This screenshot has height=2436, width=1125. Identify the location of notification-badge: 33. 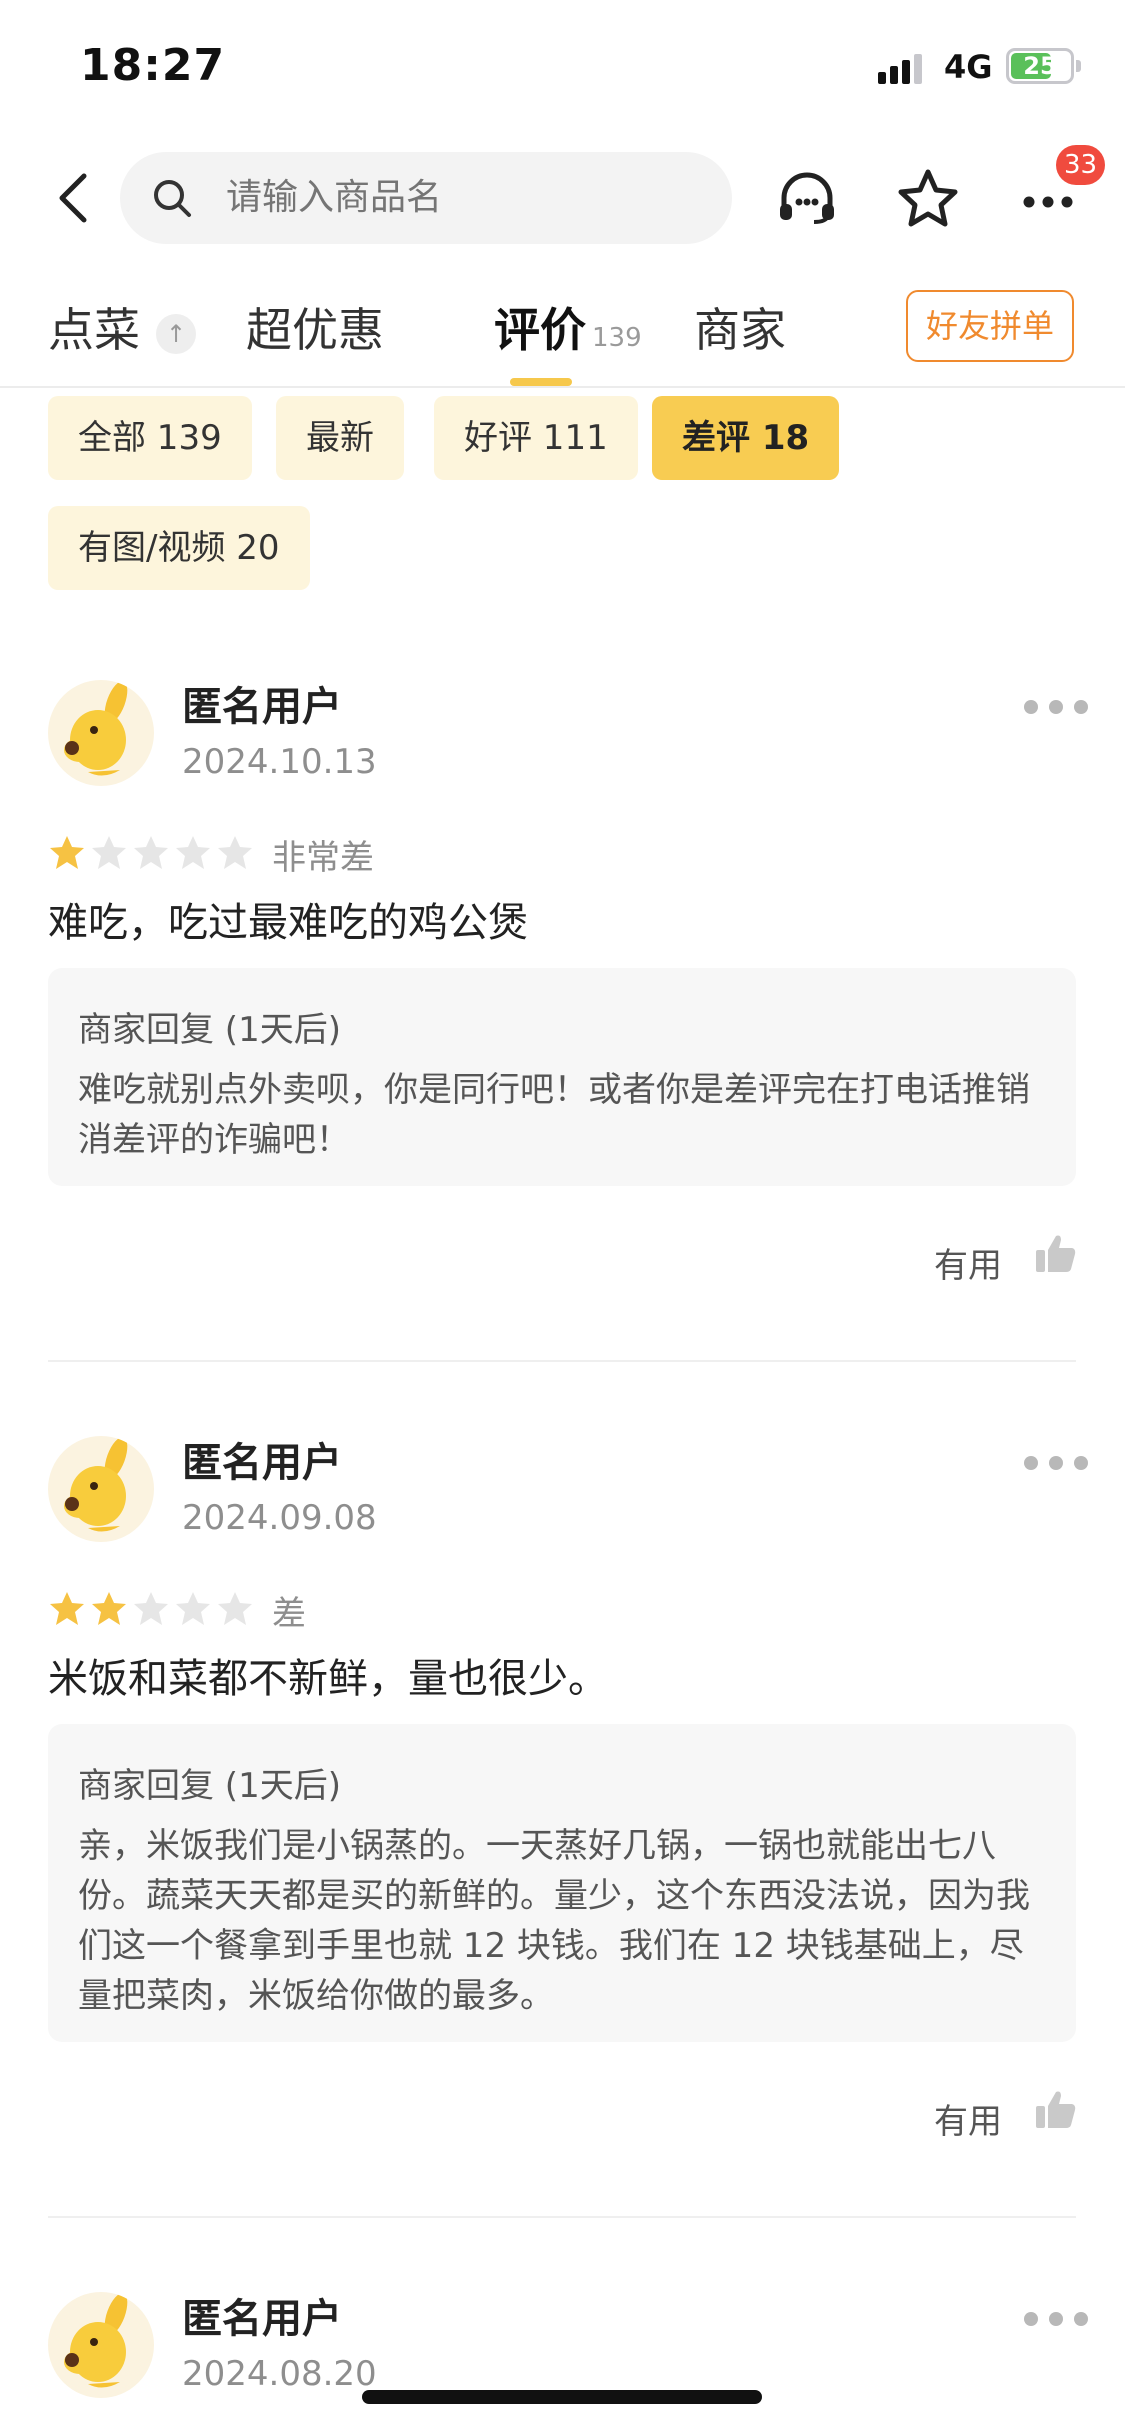
(1081, 165).